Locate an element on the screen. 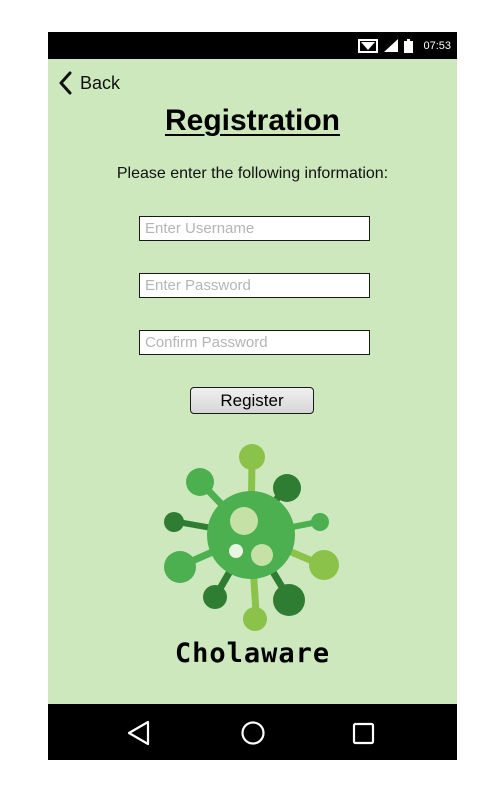 The height and width of the screenshot is (792, 501). navigation-bar is located at coordinates (252, 732).